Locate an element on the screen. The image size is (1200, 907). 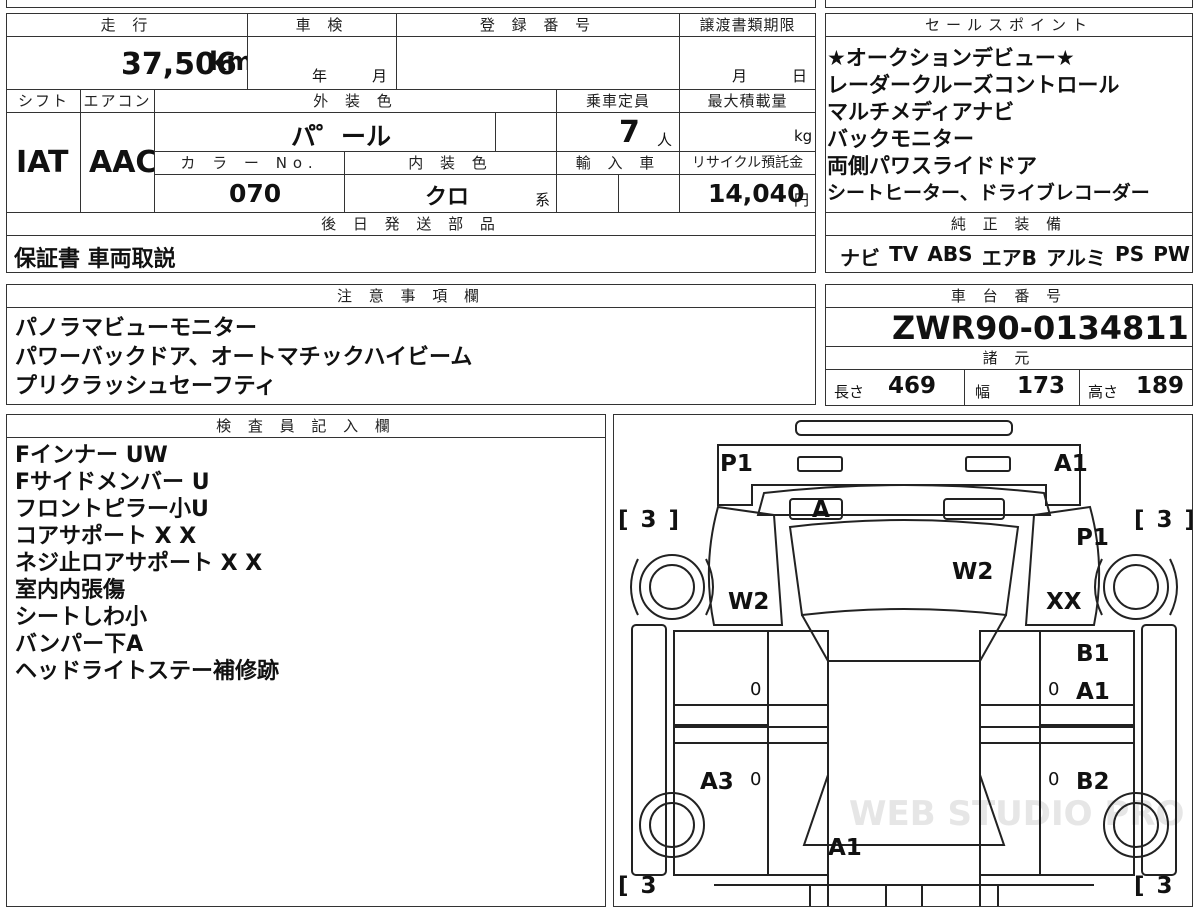
inspection-year-unit: 年 is located at coordinates (320, 76).